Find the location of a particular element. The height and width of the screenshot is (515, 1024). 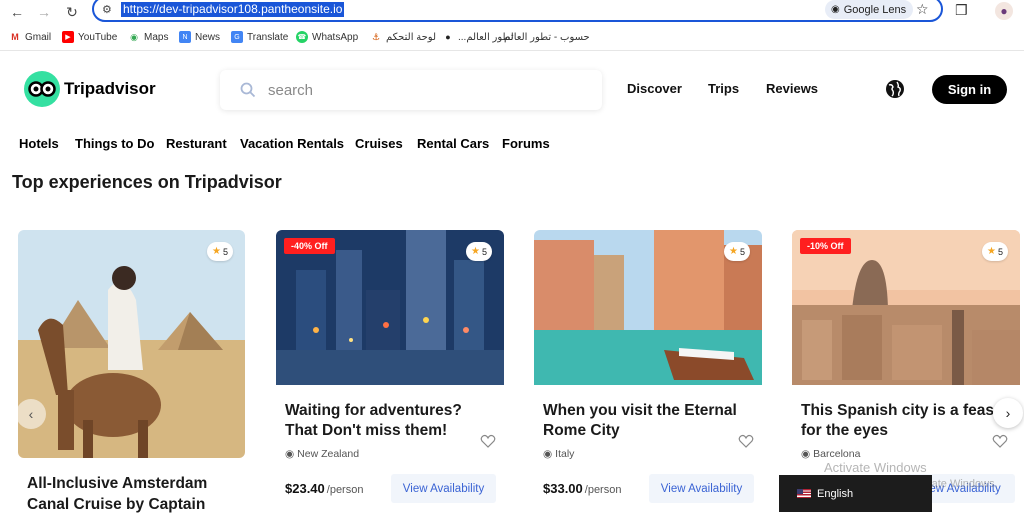

bookmark-maps: ◉ Maps is located at coordinates (148, 37).